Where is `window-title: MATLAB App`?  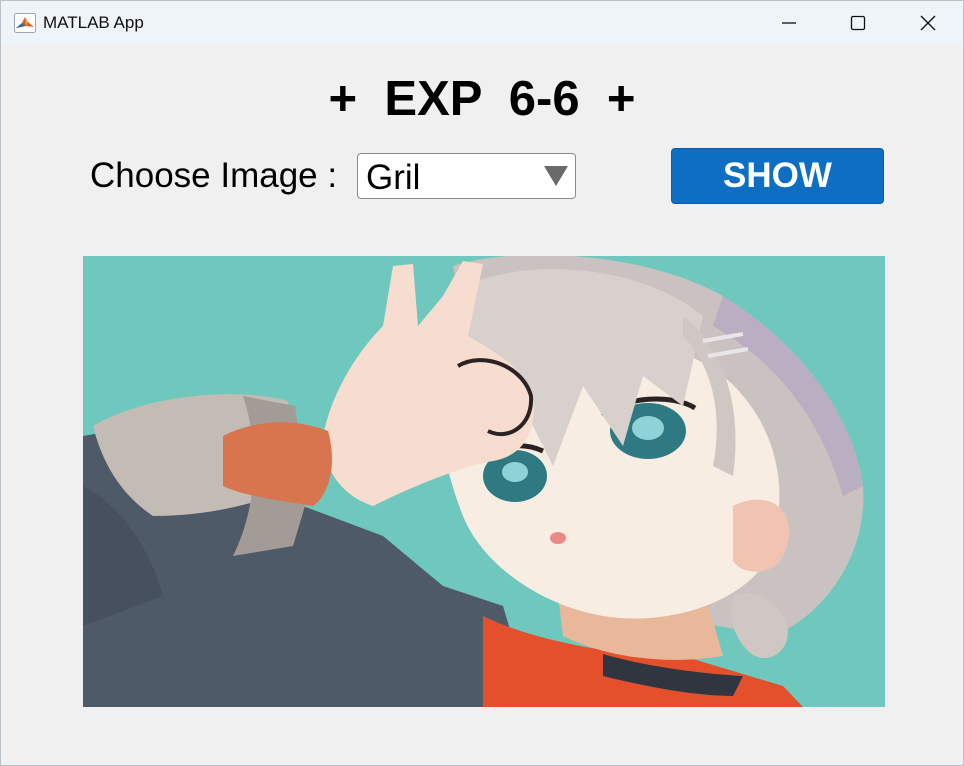 window-title: MATLAB App is located at coordinates (93, 22).